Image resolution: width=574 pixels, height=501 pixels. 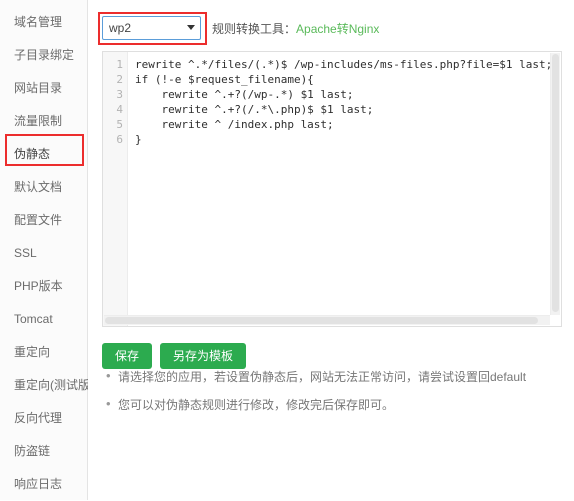 I want to click on editor-horizontal-scrollbar, so click(x=327, y=320).